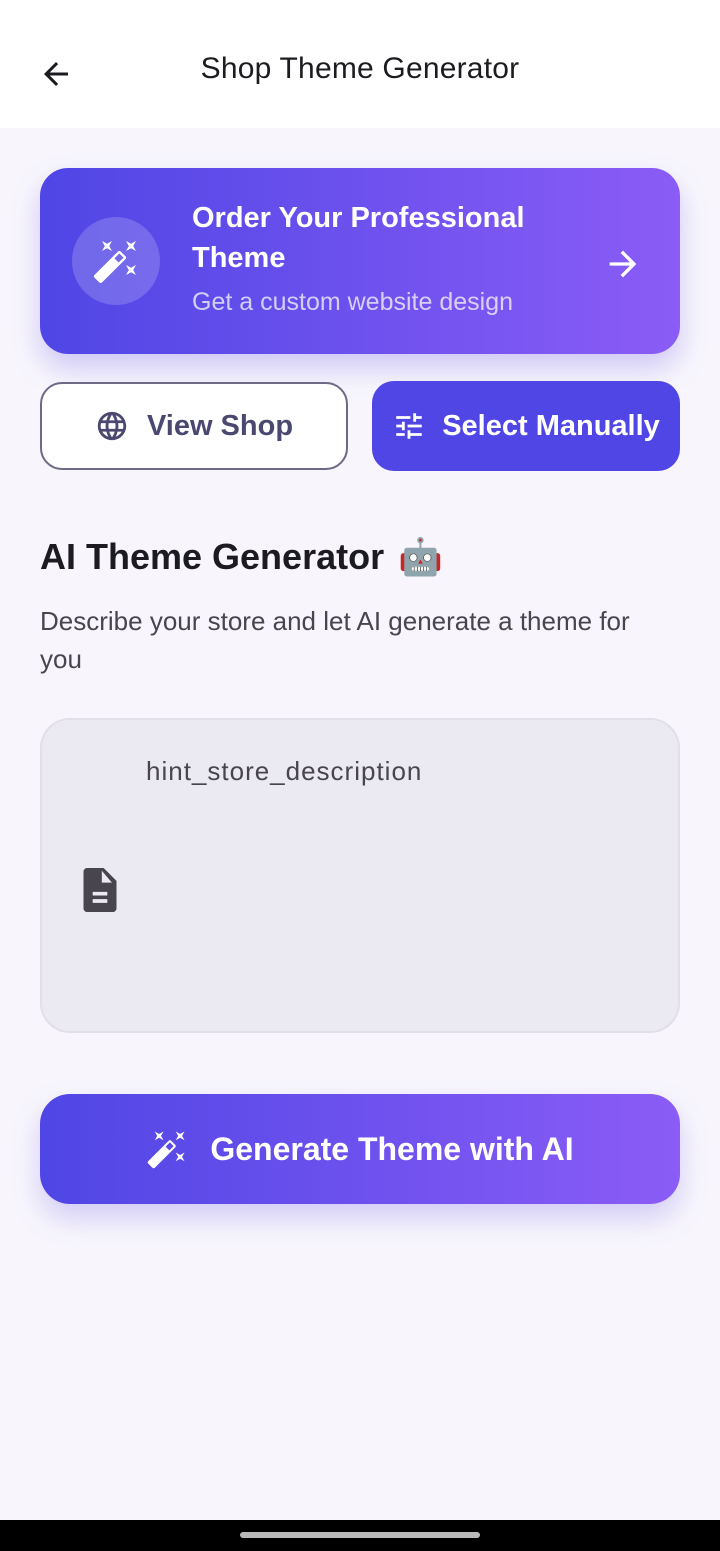 The image size is (720, 1551). I want to click on store-description-placeholder: hint_store_description, so click(284, 771).